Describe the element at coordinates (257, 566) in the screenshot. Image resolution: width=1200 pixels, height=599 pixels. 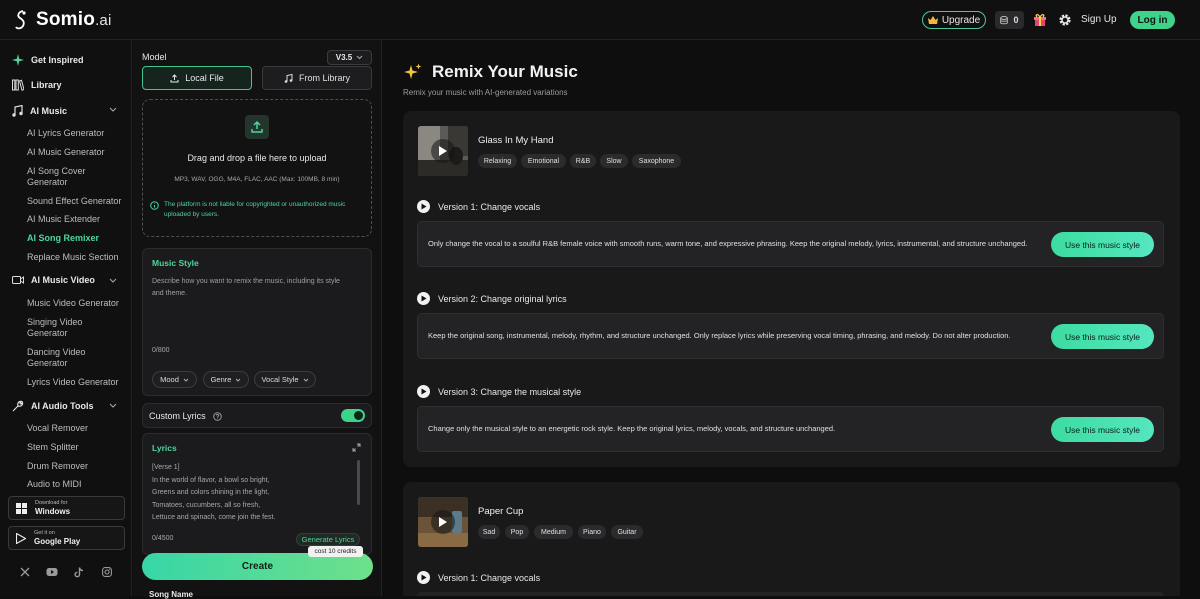
I see `create-button: Create` at that location.